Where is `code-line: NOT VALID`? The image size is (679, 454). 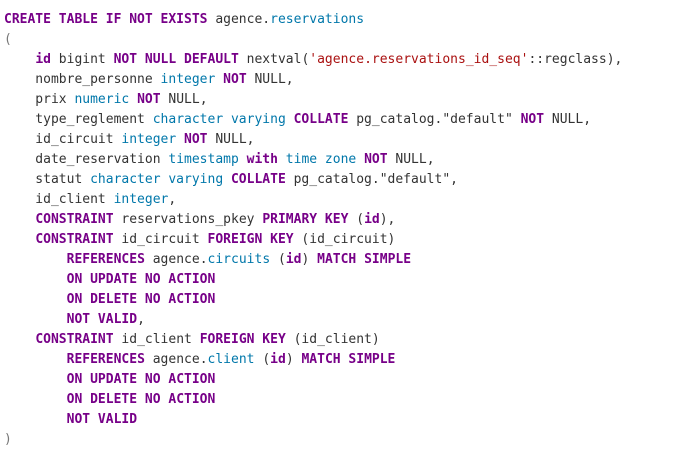
code-line: NOT VALID is located at coordinates (341, 420).